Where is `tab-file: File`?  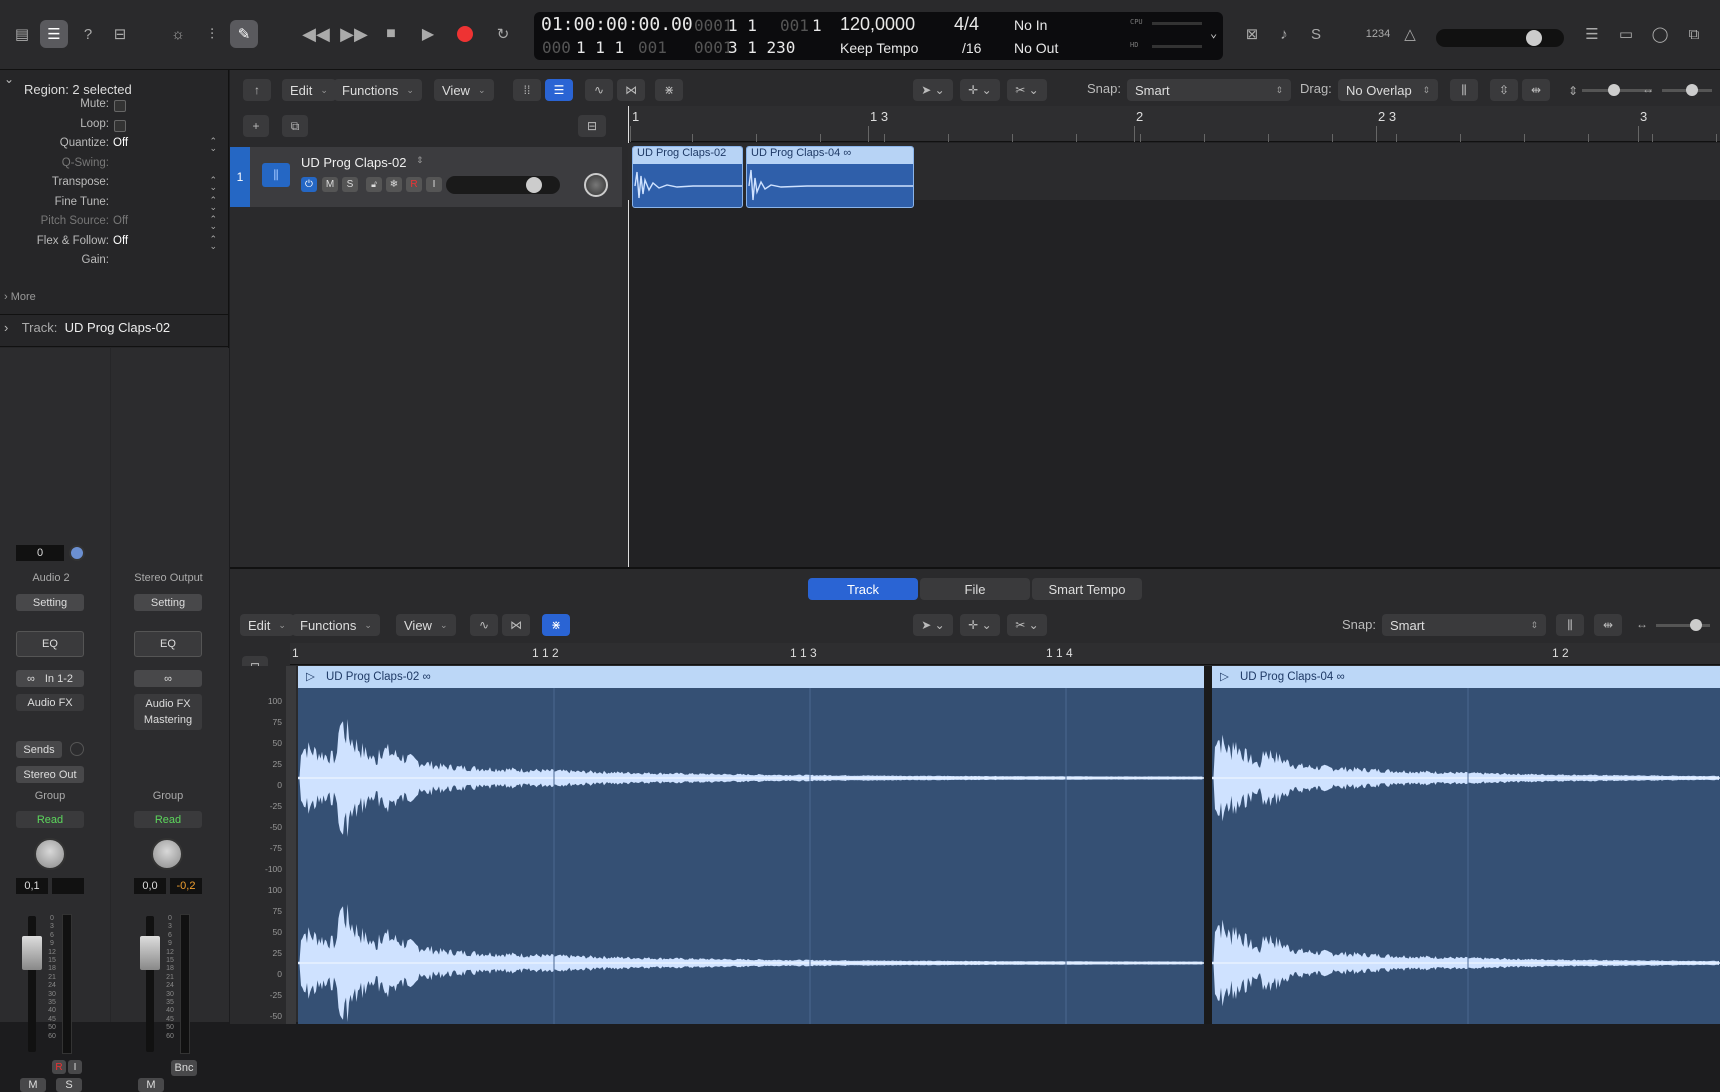
tab-file: File is located at coordinates (975, 589).